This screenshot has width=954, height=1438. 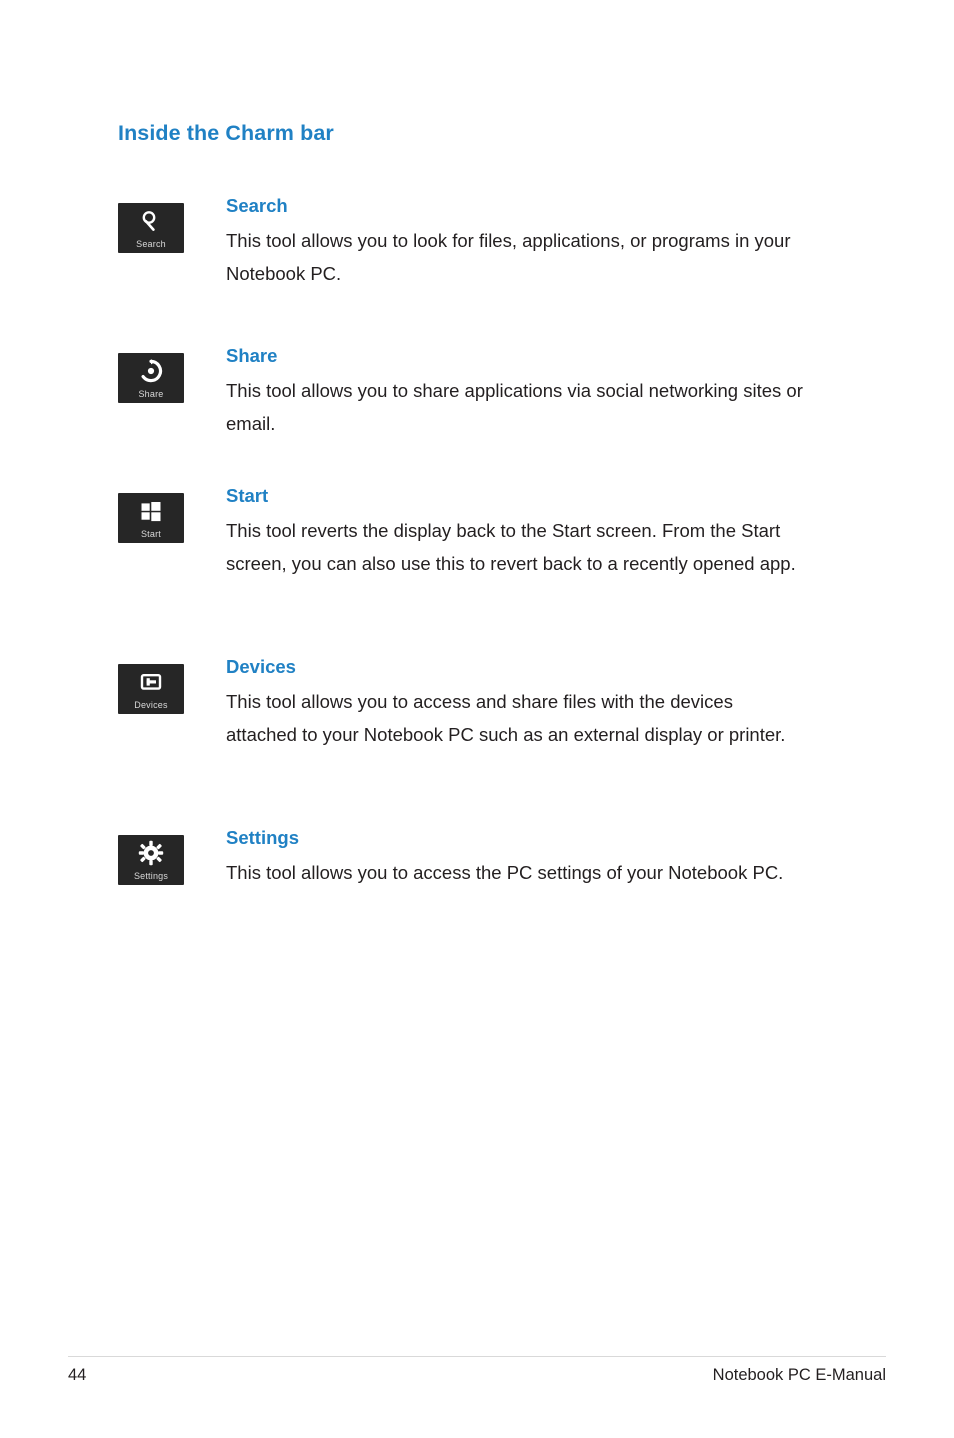 What do you see at coordinates (150, 534) in the screenshot?
I see `charm-tile-label: Start` at bounding box center [150, 534].